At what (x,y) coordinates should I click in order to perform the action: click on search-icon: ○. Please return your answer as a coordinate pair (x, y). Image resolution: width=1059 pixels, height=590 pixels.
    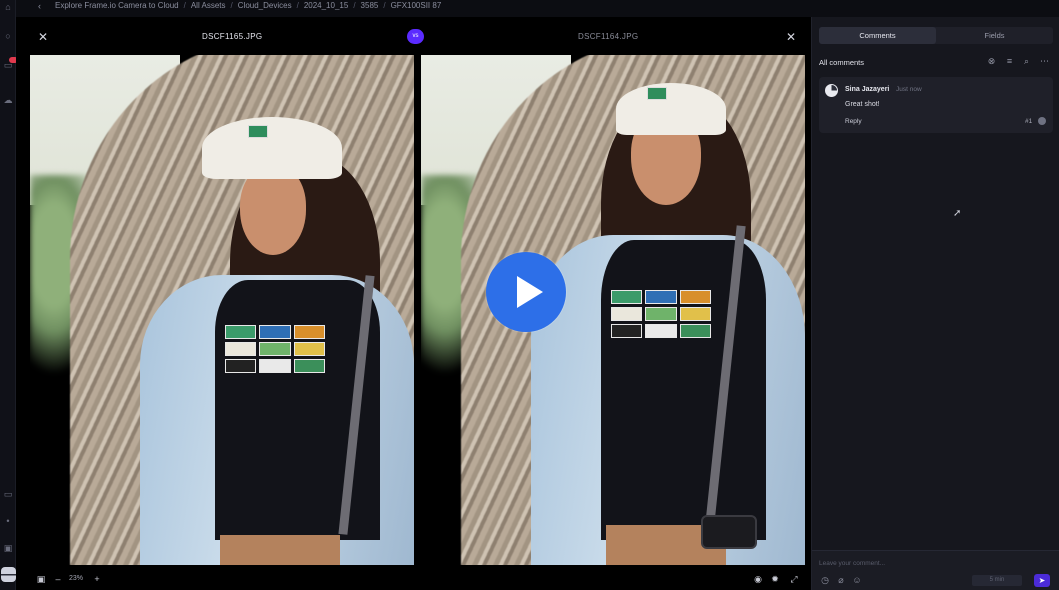
    Looking at the image, I should click on (8, 36).